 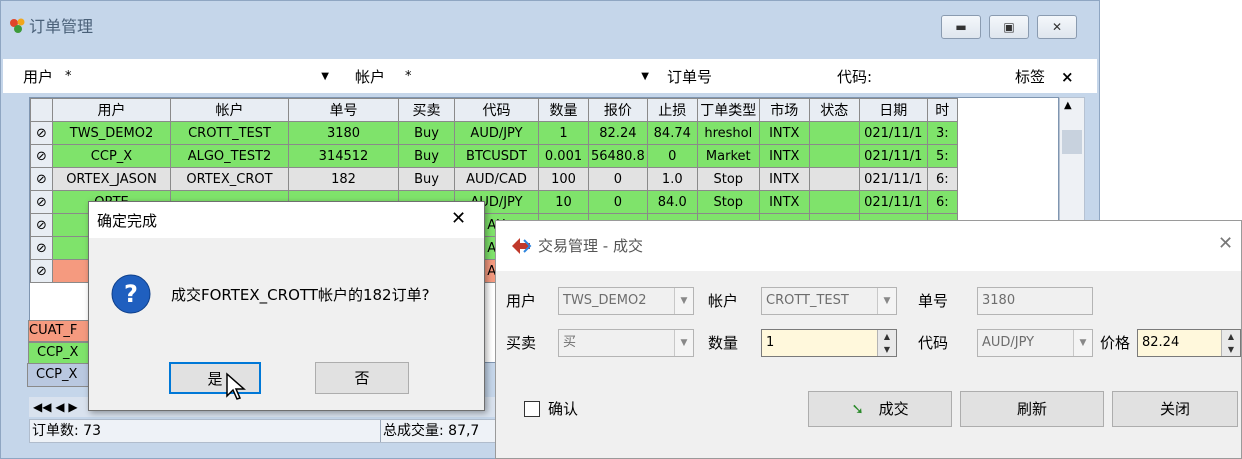 What do you see at coordinates (728, 156) in the screenshot?
I see `table-cell: Market` at bounding box center [728, 156].